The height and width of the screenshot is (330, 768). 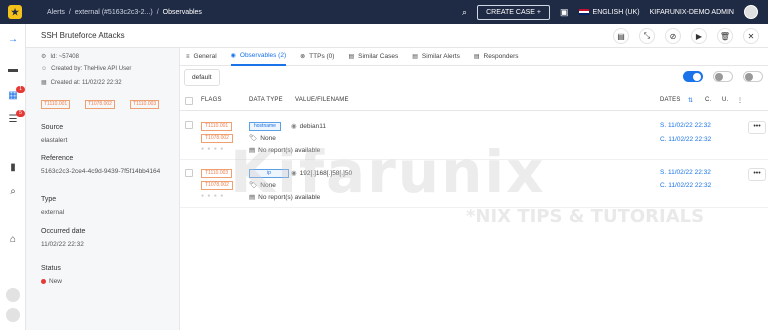 What do you see at coordinates (351, 57) in the screenshot?
I see `cases-icon: ▤` at bounding box center [351, 57].